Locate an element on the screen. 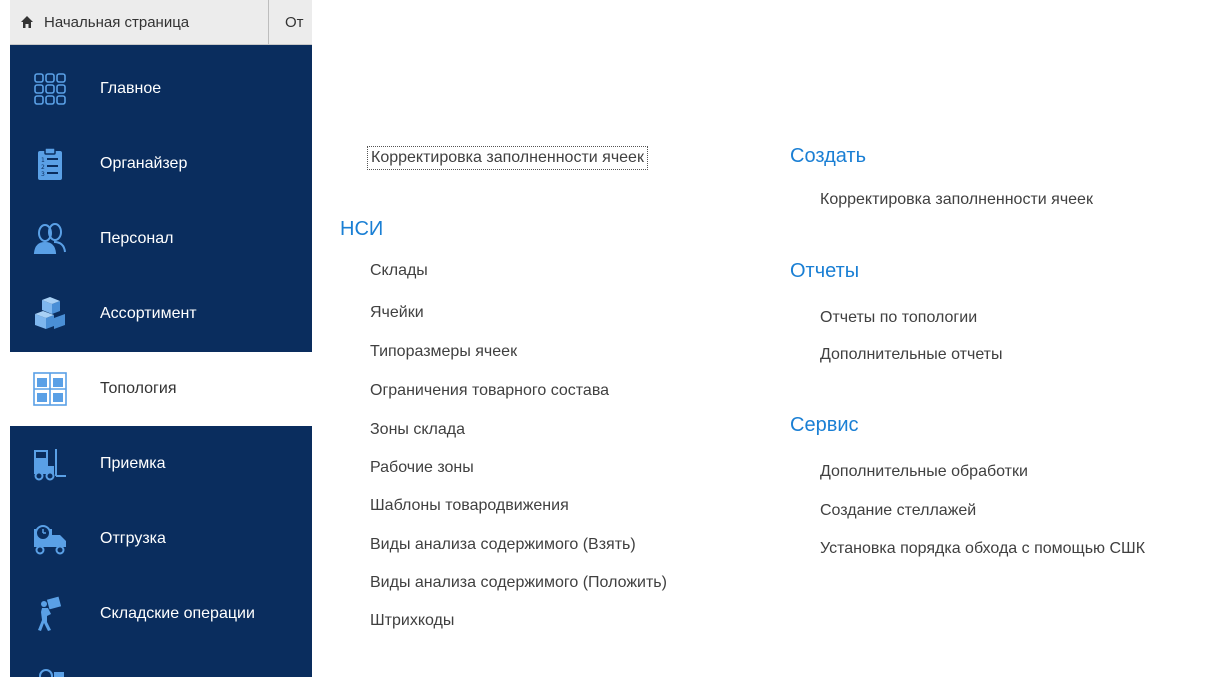 The image size is (1218, 677). shelving-icon is located at coordinates (50, 389).